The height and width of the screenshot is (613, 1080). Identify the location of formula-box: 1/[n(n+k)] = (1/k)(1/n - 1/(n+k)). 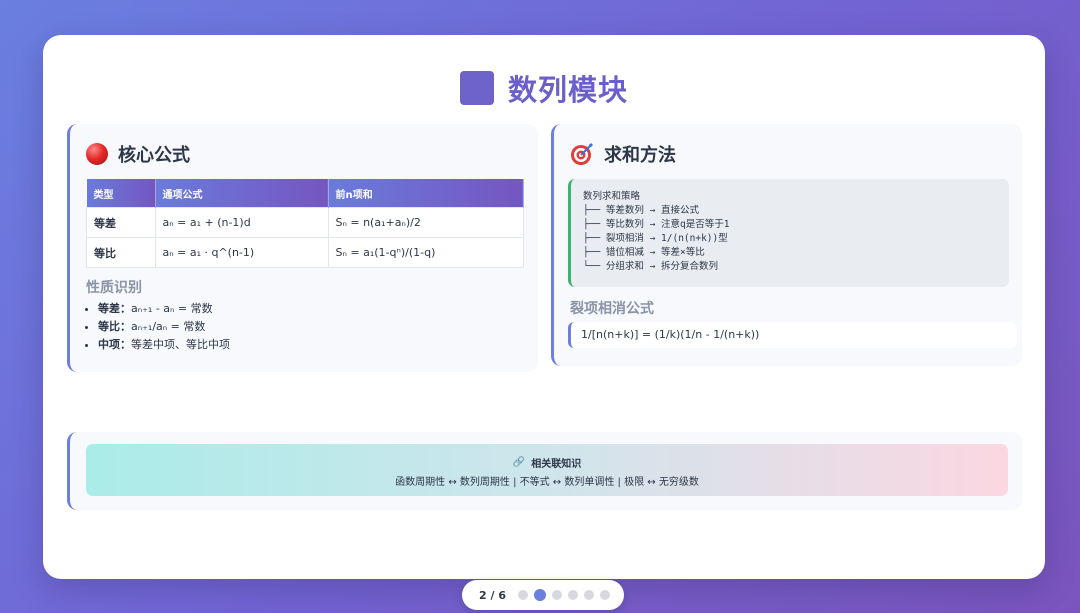
(792, 335).